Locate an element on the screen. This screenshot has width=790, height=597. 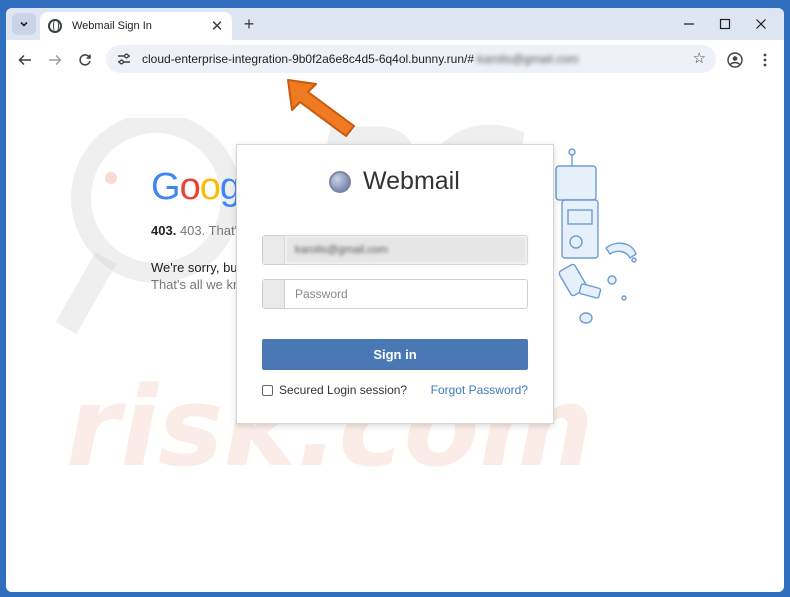
google-logo: Goog is located at coordinates (196, 187).